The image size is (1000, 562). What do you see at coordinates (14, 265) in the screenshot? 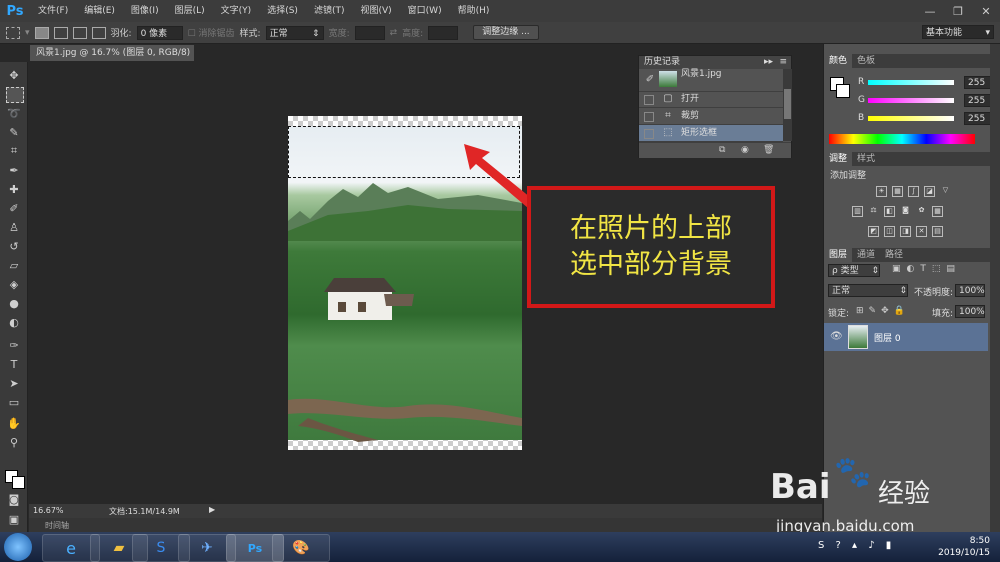
I see `eraser-tool-icon: ▱` at bounding box center [14, 265].